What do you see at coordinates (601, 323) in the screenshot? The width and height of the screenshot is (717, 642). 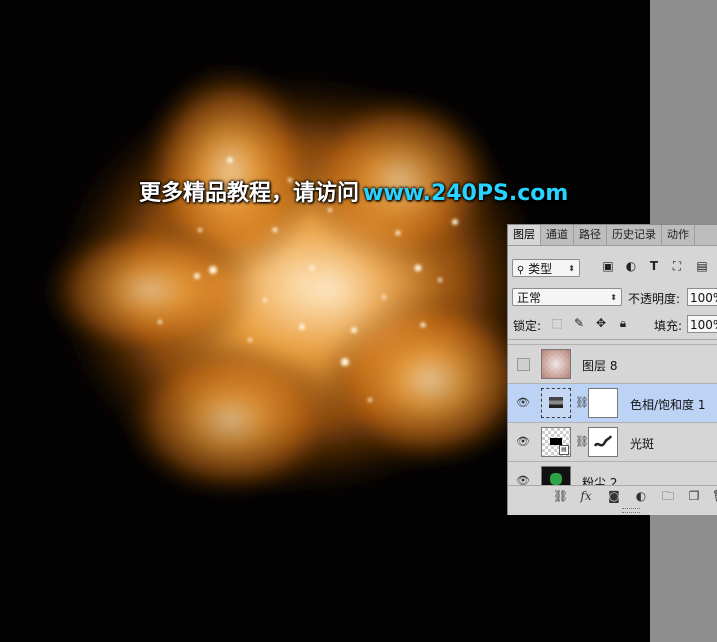 I see `lock-position-icon: ✥` at bounding box center [601, 323].